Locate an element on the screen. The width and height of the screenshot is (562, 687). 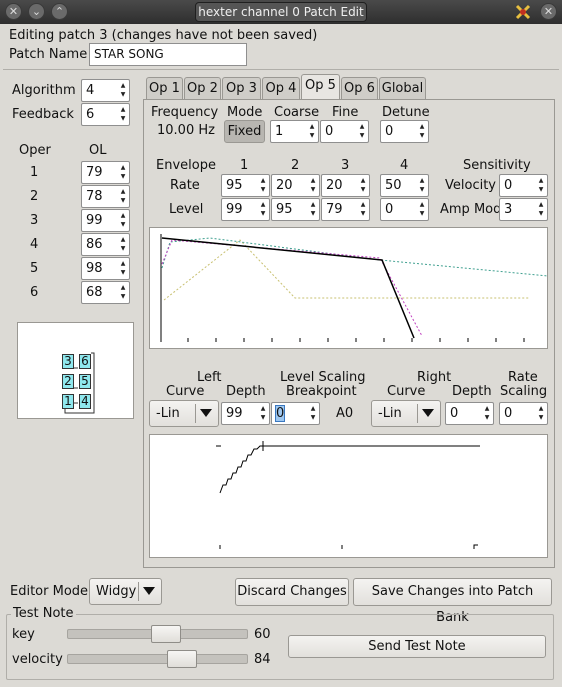
env-trace-current is located at coordinates (288, 288).